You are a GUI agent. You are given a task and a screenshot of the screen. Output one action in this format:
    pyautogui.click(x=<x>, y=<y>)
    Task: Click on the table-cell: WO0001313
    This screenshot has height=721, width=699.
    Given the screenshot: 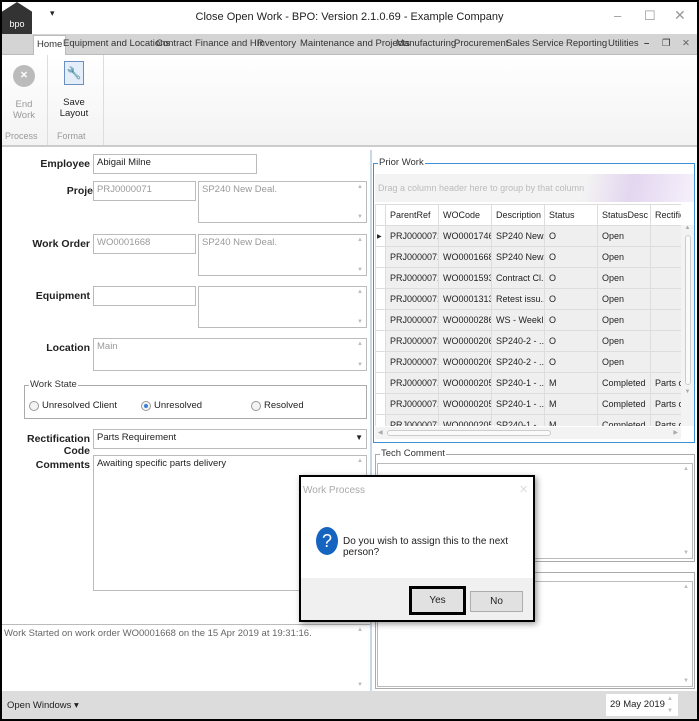 What is the action you would take?
    pyautogui.click(x=465, y=299)
    